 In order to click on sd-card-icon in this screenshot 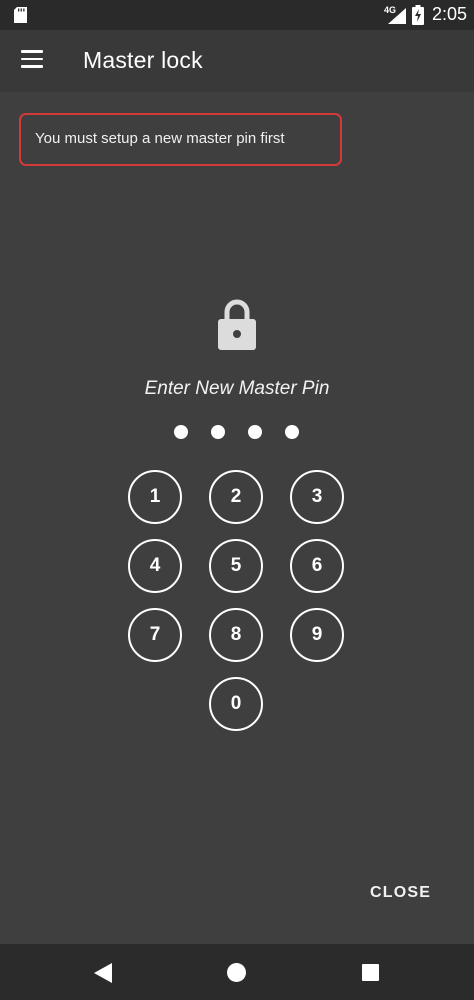, I will do `click(20, 15)`.